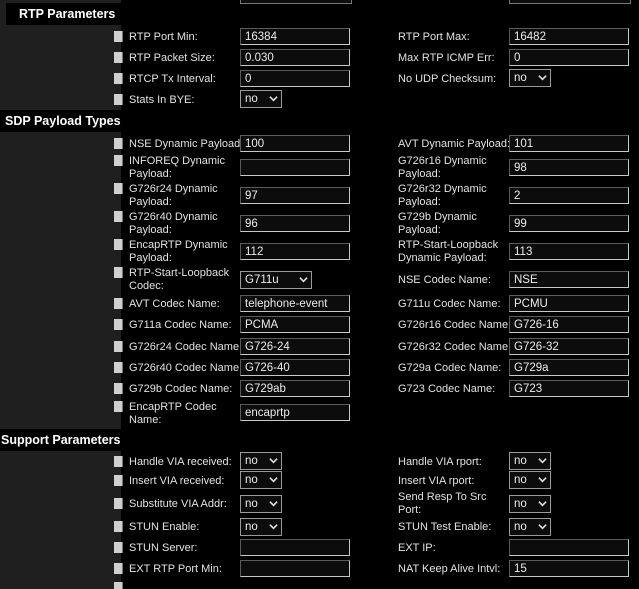 This screenshot has height=589, width=639. I want to click on field-stub, so click(296, 2).